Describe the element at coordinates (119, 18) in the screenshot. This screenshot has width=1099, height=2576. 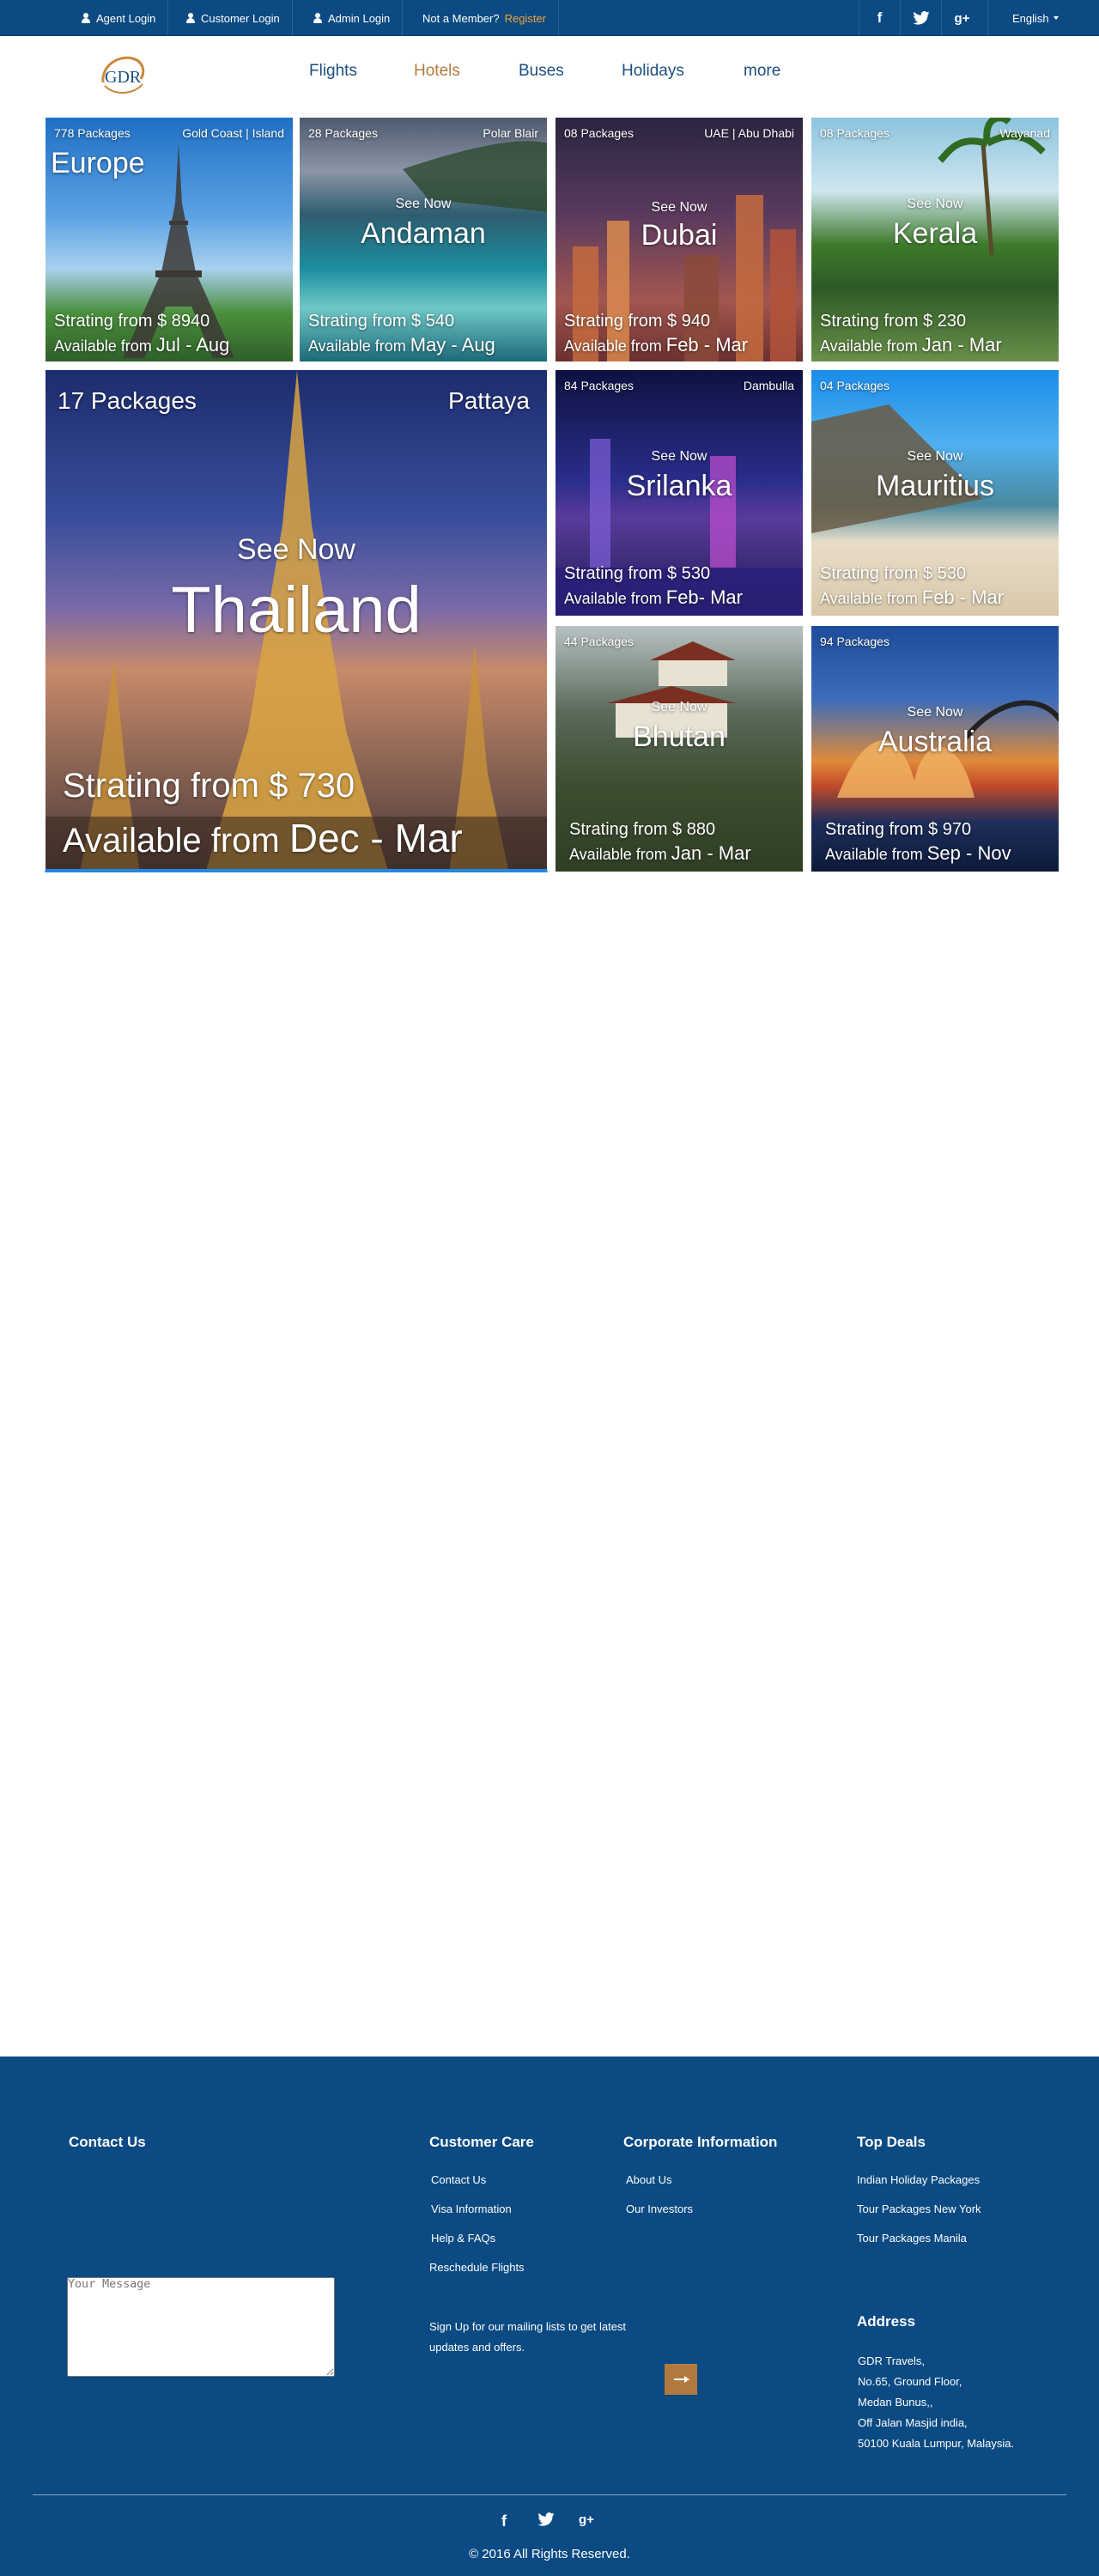
I see `agent-login-link: Agent Login` at that location.